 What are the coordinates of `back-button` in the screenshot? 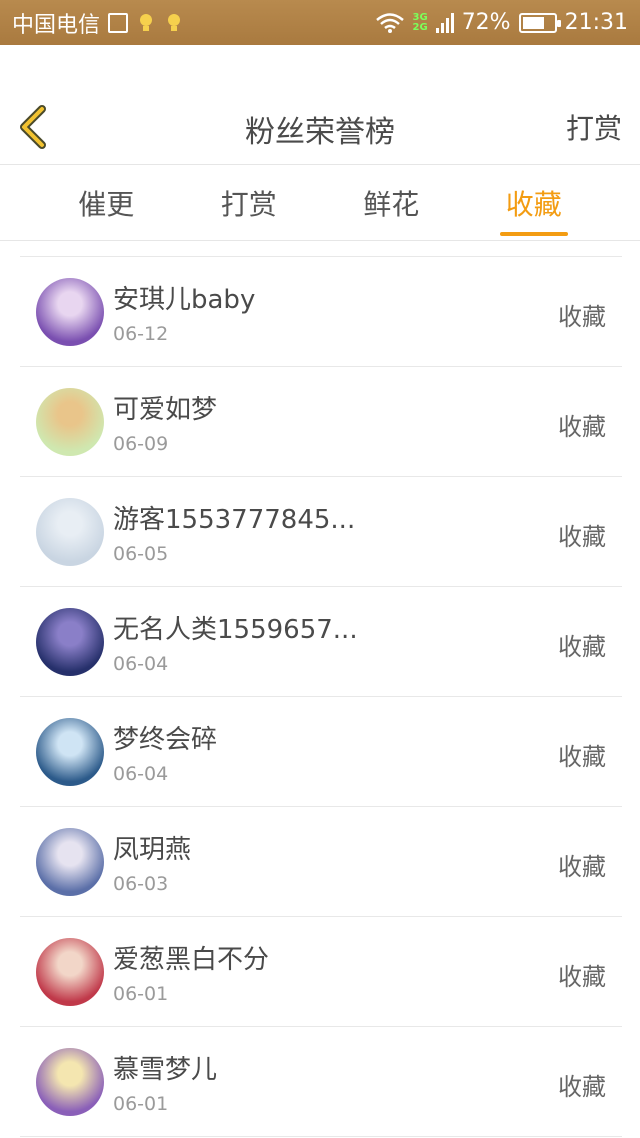 It's located at (34, 127).